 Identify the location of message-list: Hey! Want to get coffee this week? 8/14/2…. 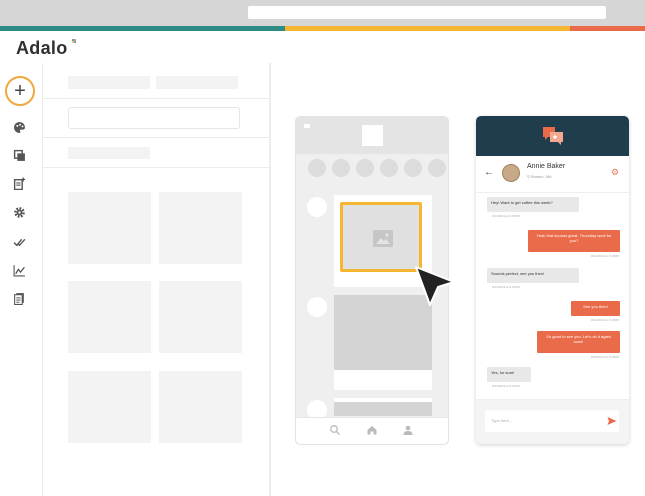
(552, 298).